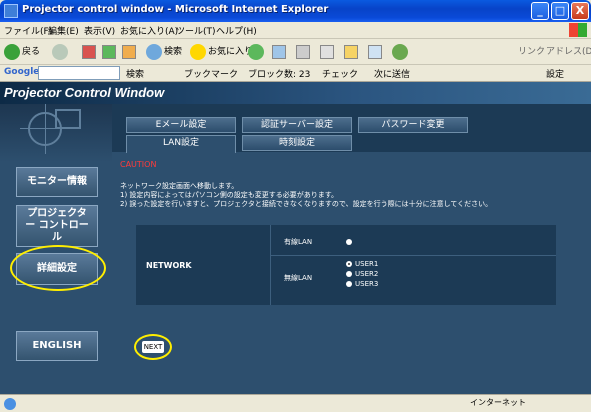 The height and width of the screenshot is (412, 591). I want to click on forward-arrow-icon, so click(60, 51).